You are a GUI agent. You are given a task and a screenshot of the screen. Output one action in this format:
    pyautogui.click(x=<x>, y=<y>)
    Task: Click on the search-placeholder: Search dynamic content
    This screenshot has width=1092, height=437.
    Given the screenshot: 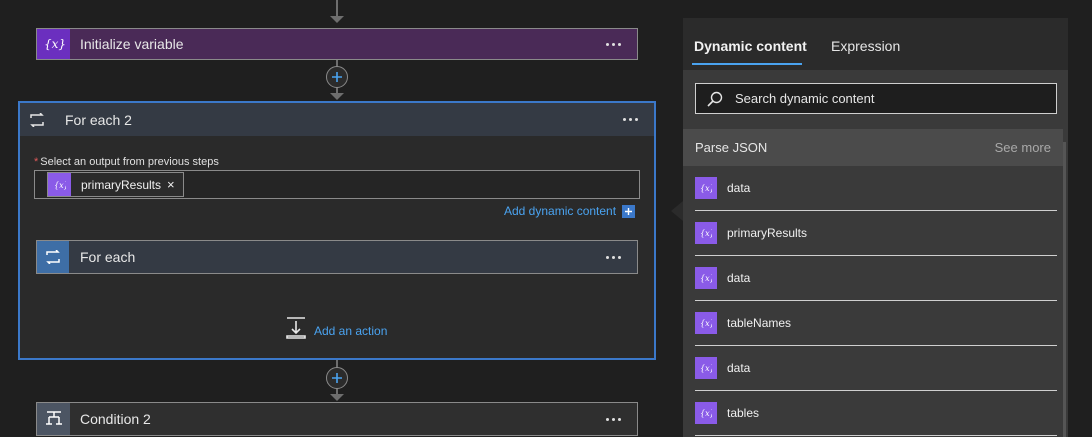 What is the action you would take?
    pyautogui.click(x=805, y=98)
    